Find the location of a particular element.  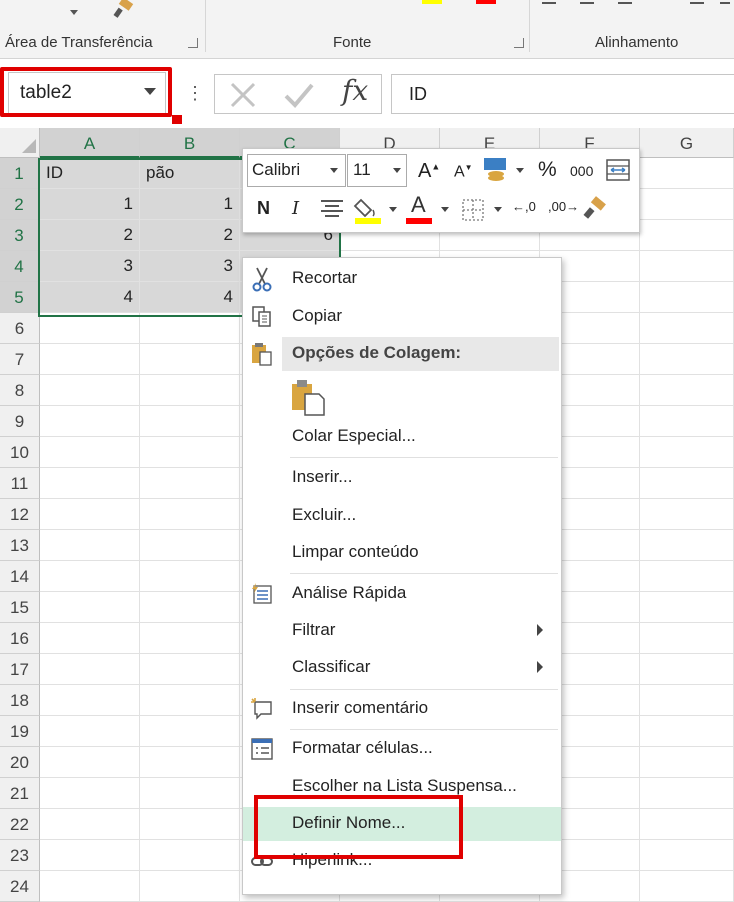

column-header-b: B is located at coordinates (190, 143).